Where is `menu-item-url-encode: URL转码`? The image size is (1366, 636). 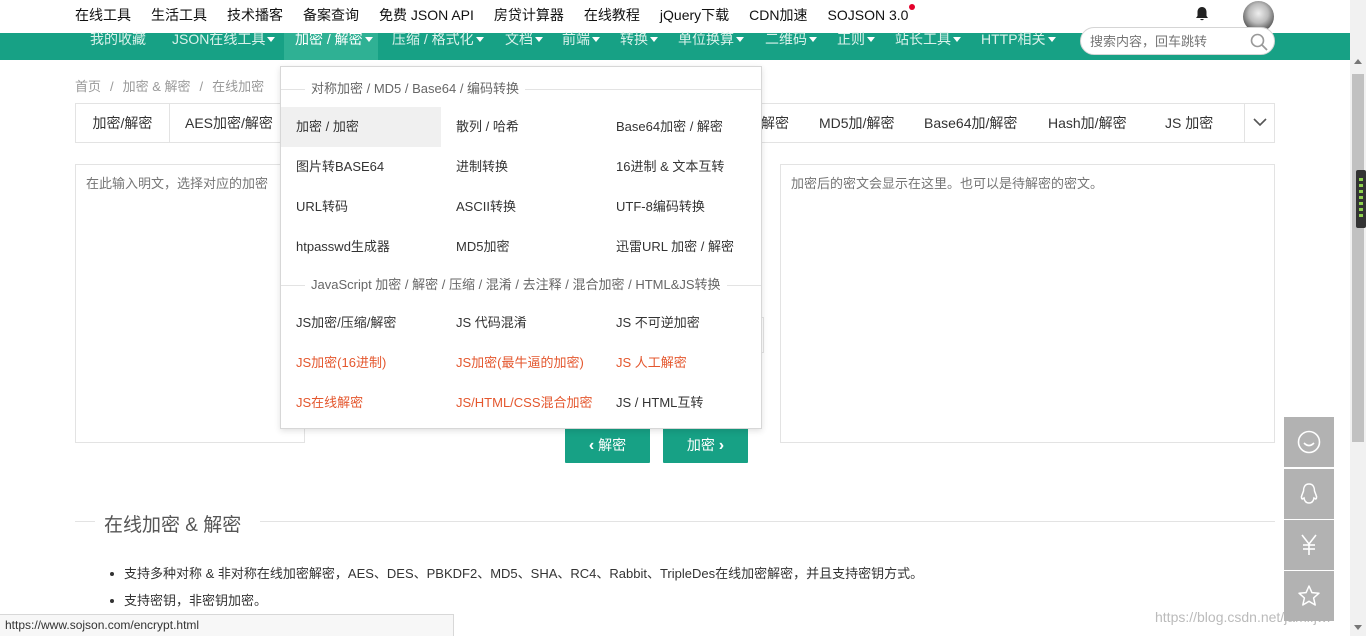 menu-item-url-encode: URL转码 is located at coordinates (361, 207).